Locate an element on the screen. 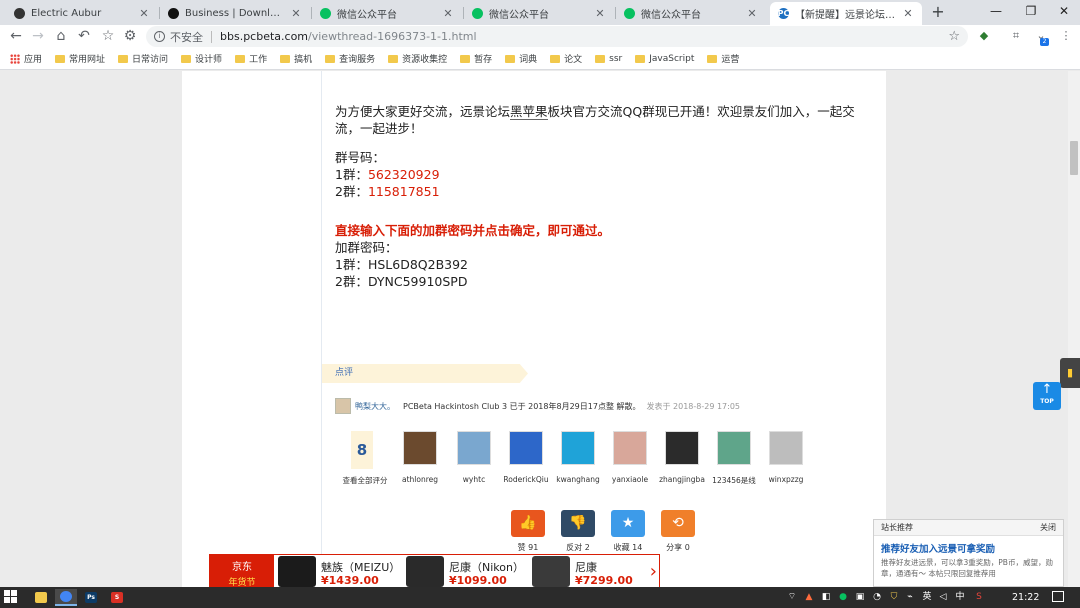 Image resolution: width=1080 pixels, height=608 pixels. forward-button: → is located at coordinates (38, 36).